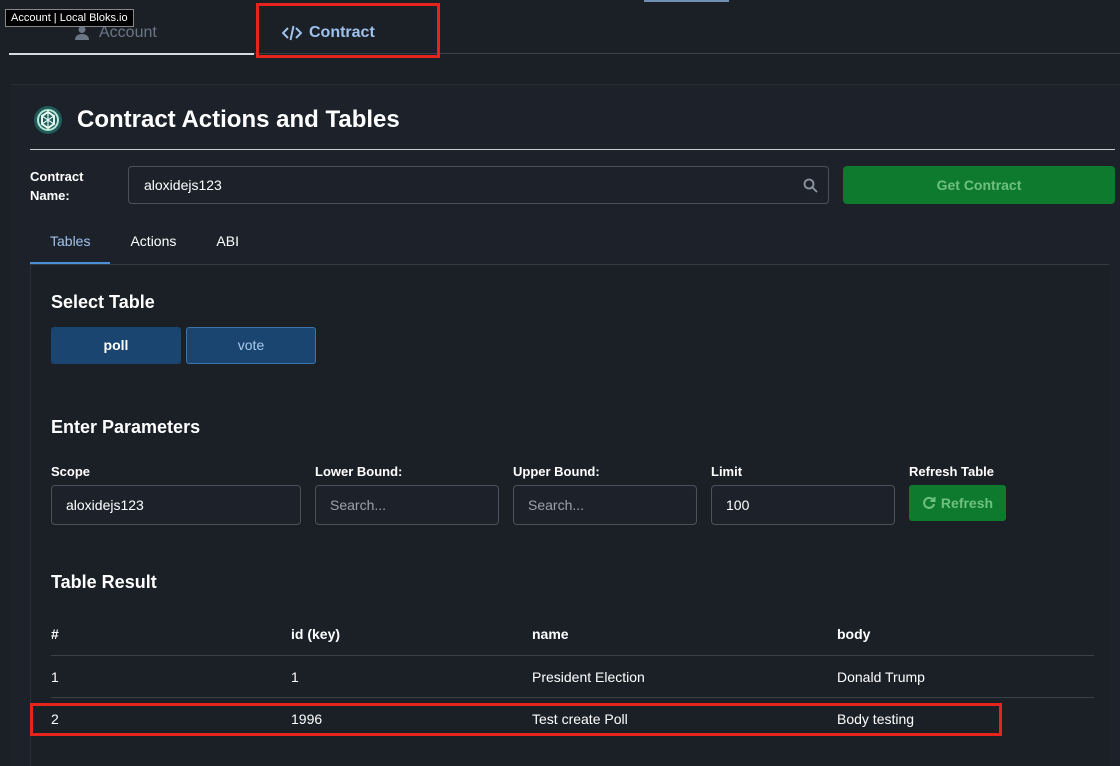 This screenshot has height=766, width=1120. I want to click on table-button-vote: vote, so click(251, 345).